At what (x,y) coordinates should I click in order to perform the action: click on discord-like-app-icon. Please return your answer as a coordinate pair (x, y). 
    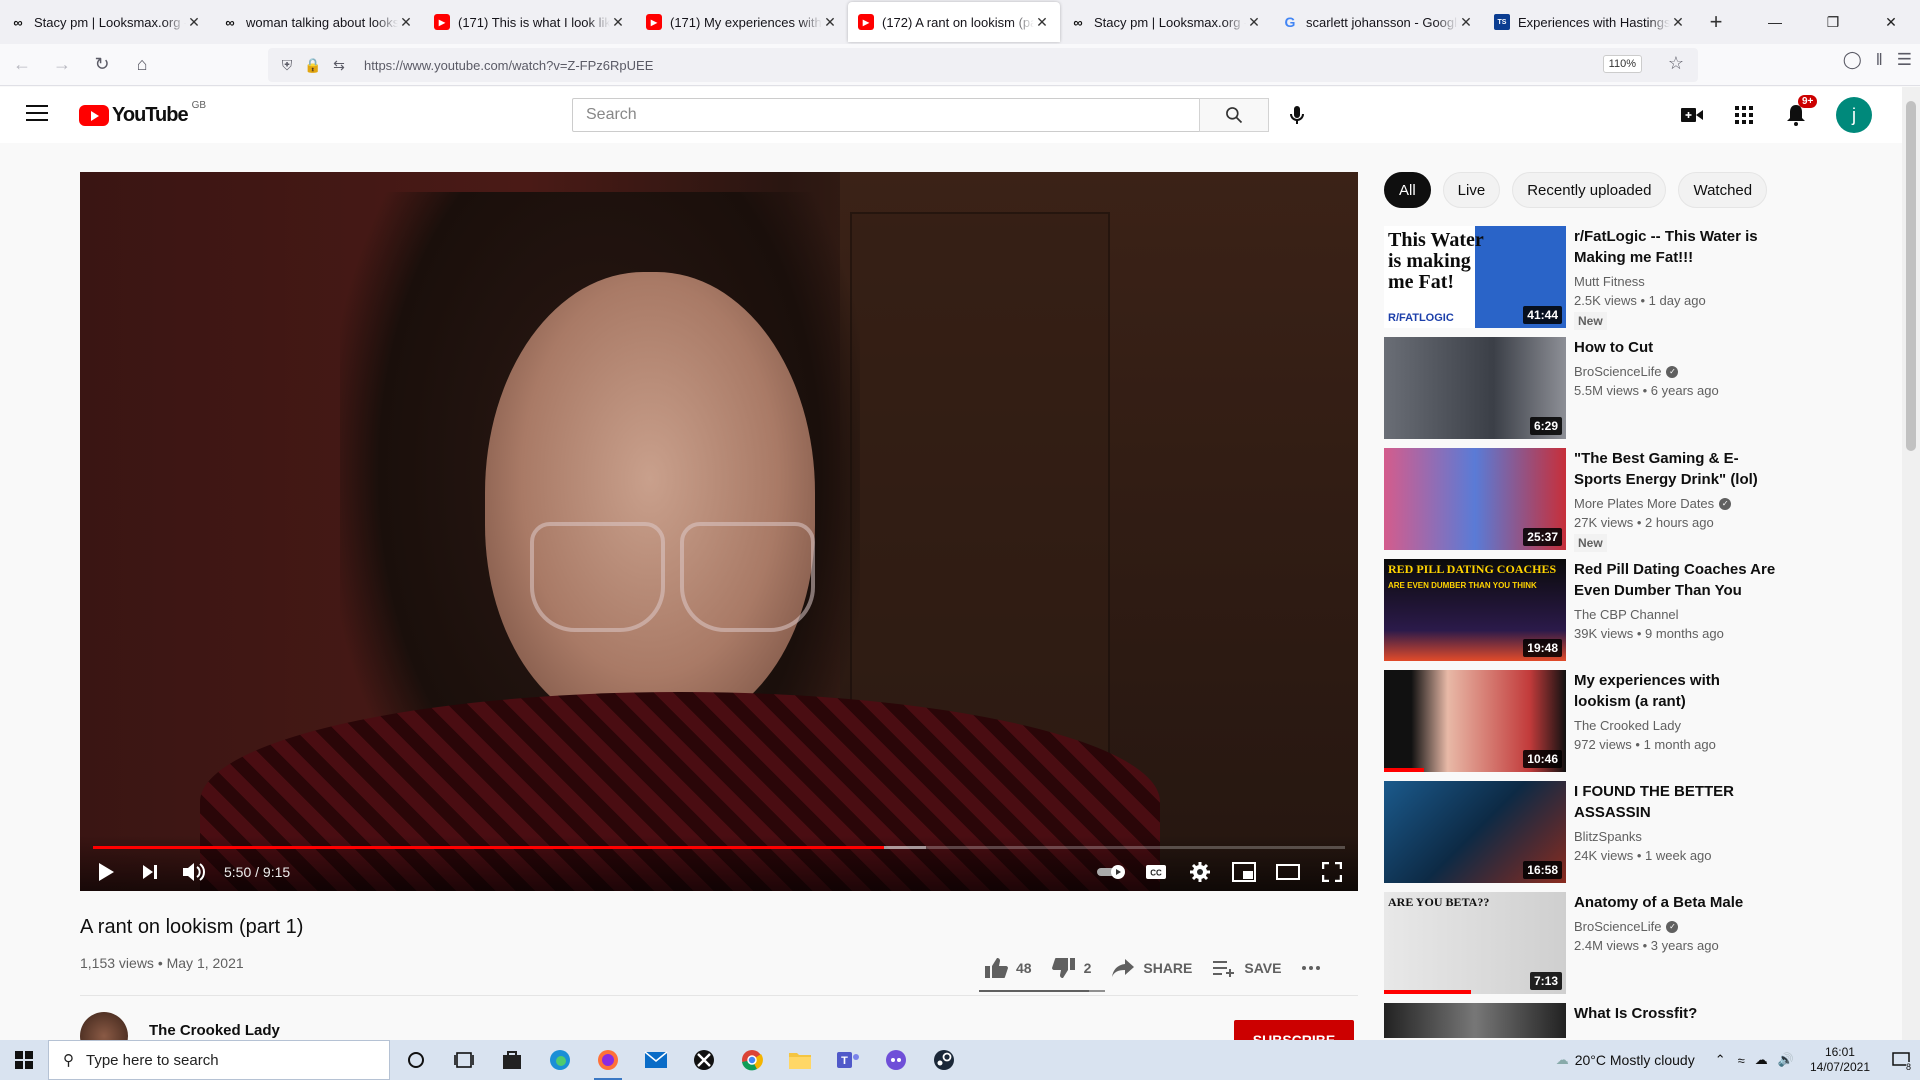
    Looking at the image, I should click on (896, 1060).